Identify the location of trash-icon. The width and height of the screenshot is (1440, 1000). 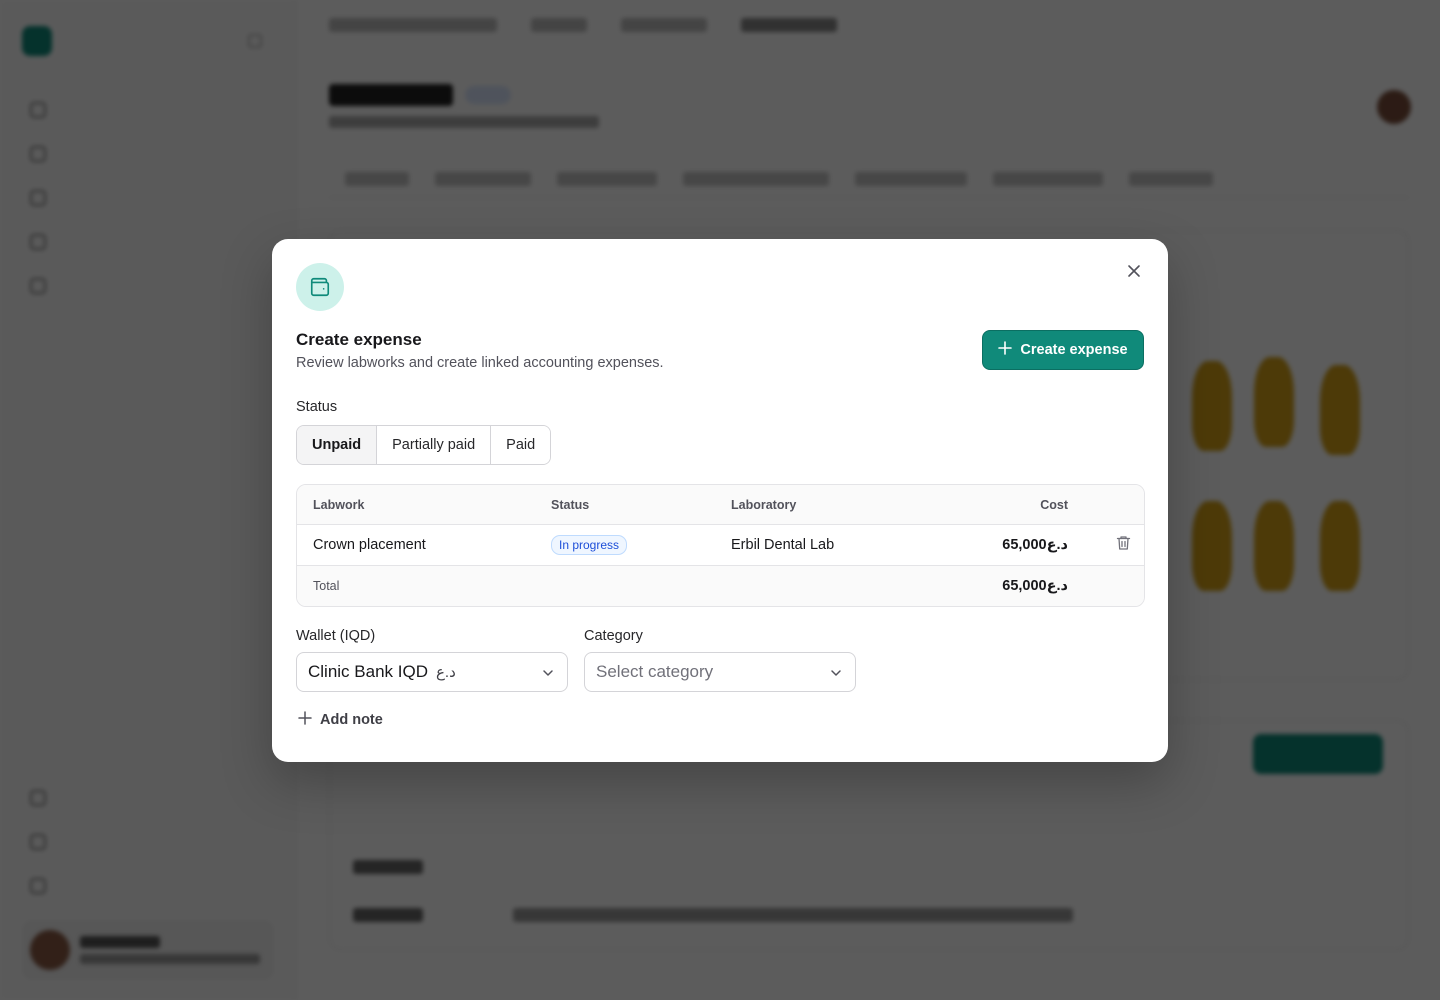
(1123, 545).